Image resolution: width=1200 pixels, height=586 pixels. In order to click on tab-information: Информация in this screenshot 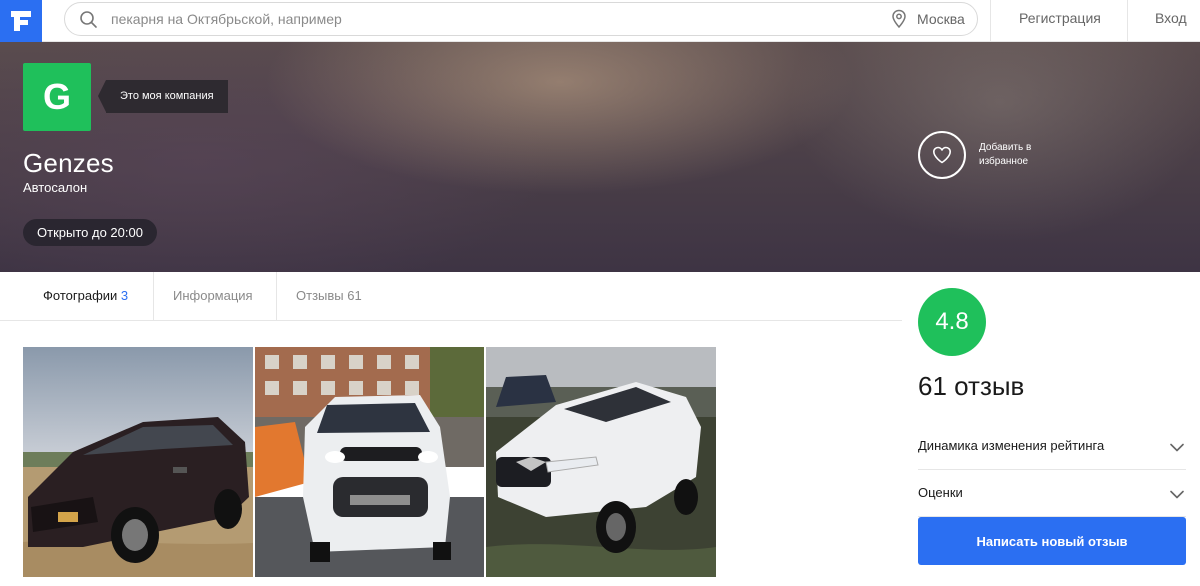, I will do `click(213, 296)`.